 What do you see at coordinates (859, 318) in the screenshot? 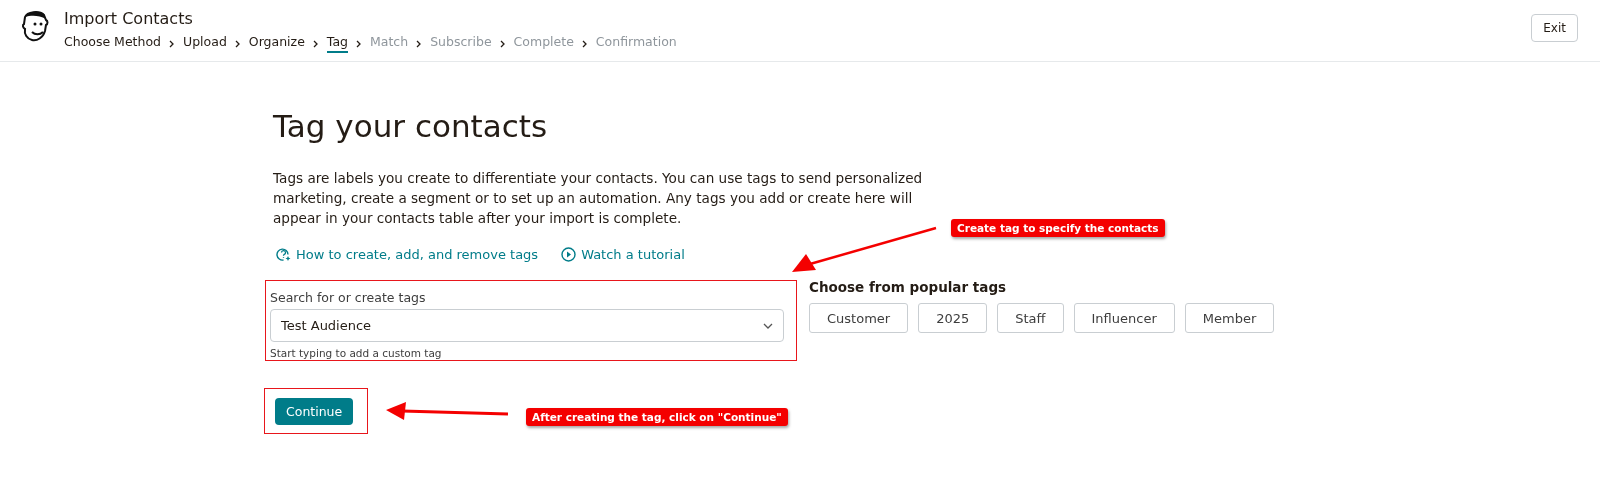
I see `tag-option: Customer` at bounding box center [859, 318].